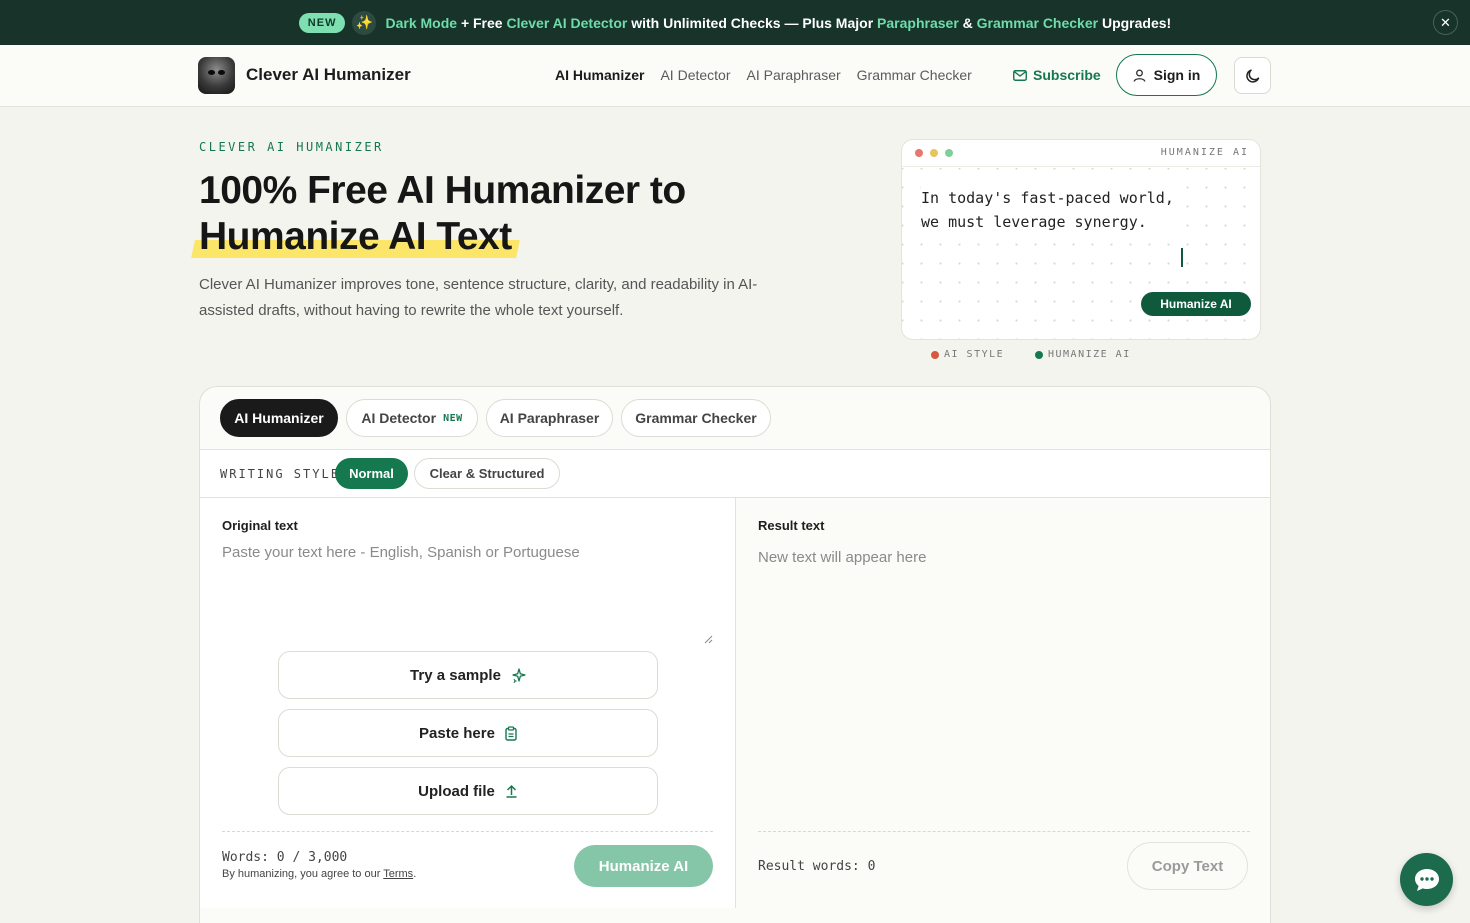 The width and height of the screenshot is (1470, 923). Describe the element at coordinates (453, 418) in the screenshot. I see `tab-new-badge: NEW` at that location.